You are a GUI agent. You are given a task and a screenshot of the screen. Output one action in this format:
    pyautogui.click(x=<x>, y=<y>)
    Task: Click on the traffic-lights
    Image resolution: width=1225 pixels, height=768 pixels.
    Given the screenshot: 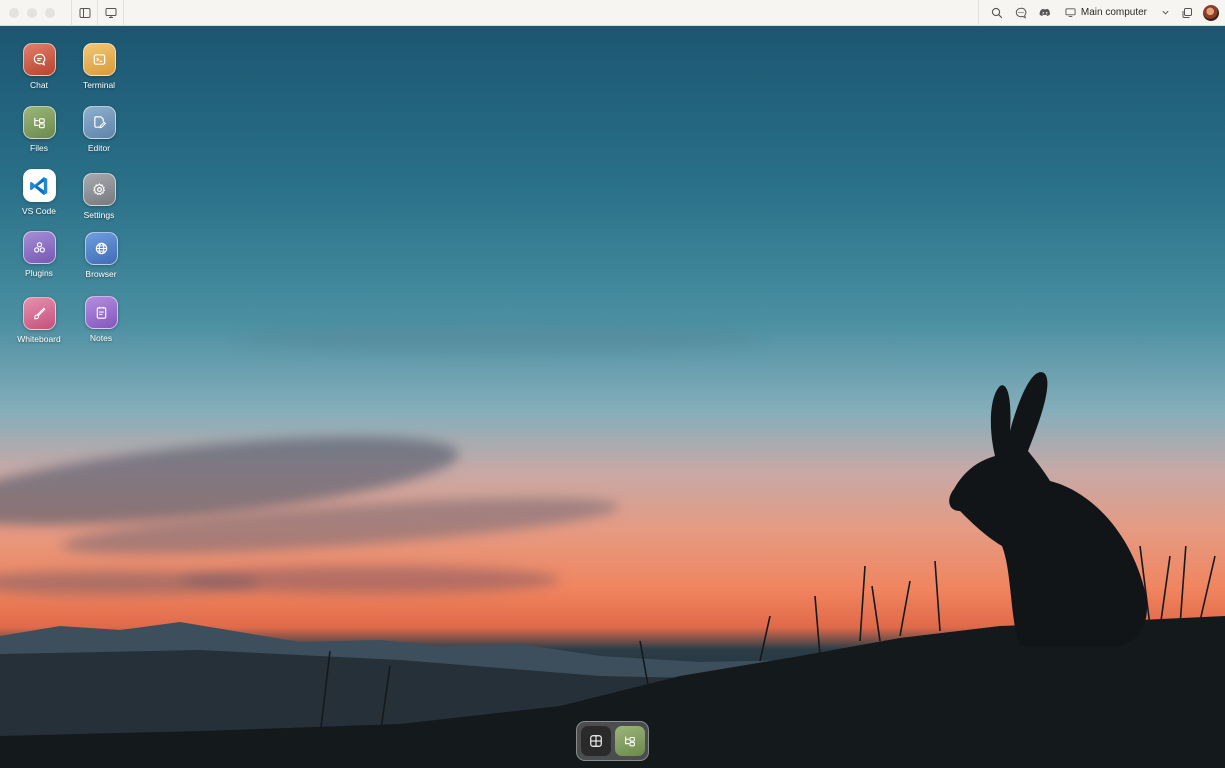 What is the action you would take?
    pyautogui.click(x=36, y=13)
    